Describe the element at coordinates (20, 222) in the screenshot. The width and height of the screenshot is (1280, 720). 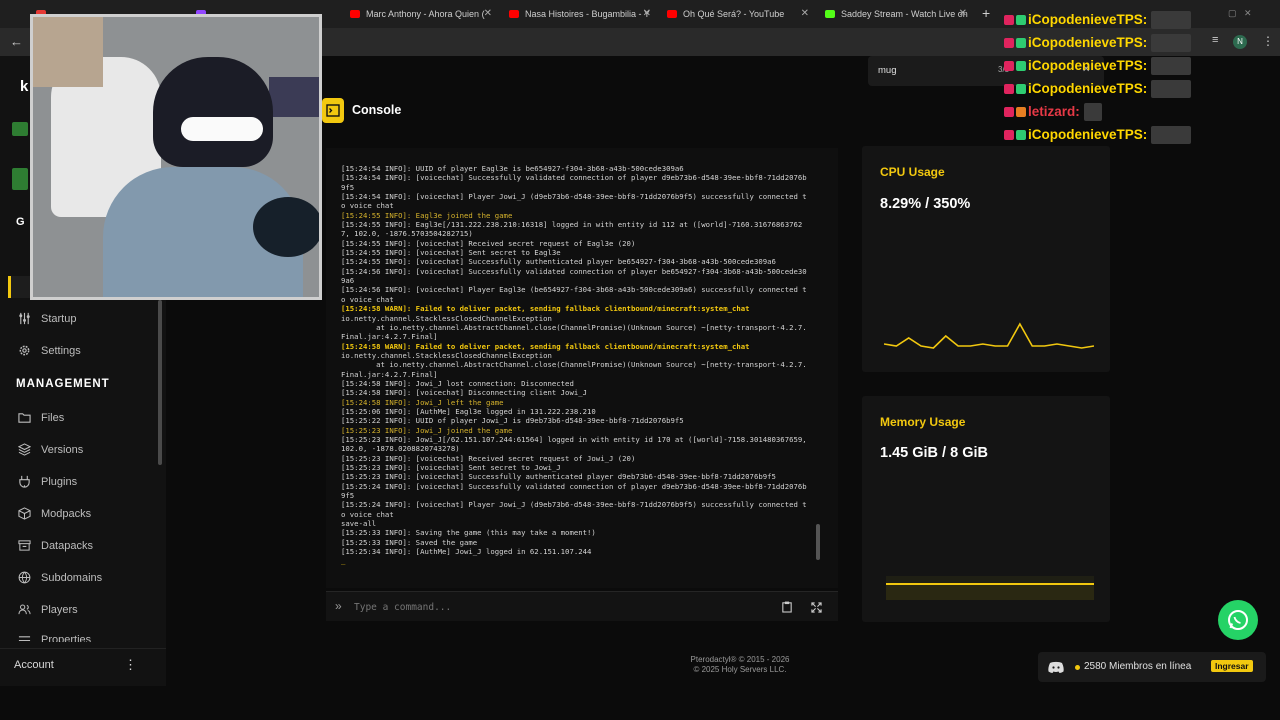
I see `section-heading: G` at that location.